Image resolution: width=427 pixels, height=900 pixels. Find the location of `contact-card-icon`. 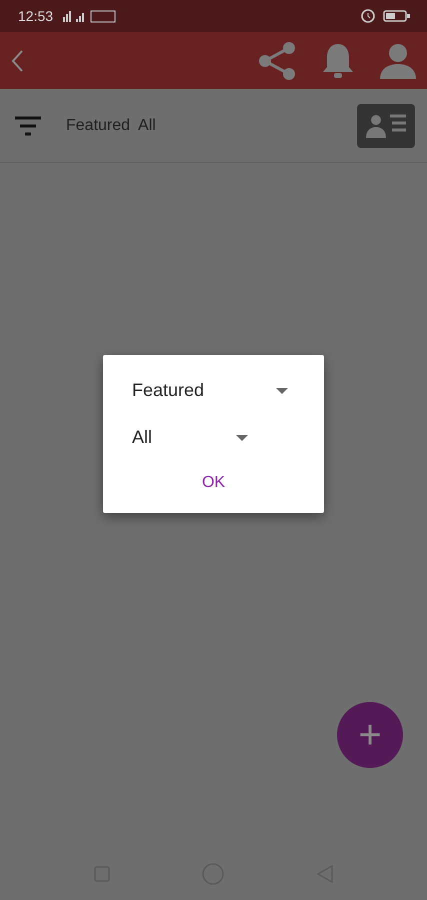

contact-card-icon is located at coordinates (386, 126).